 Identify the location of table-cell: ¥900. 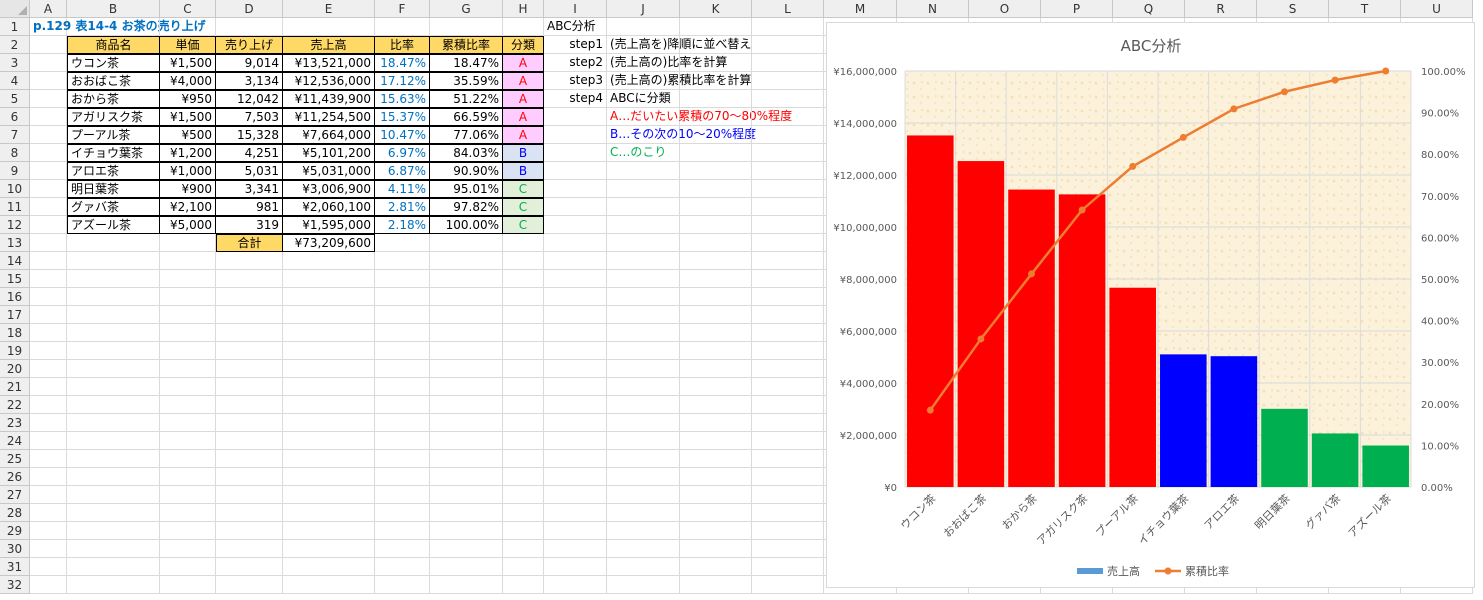
(188, 189).